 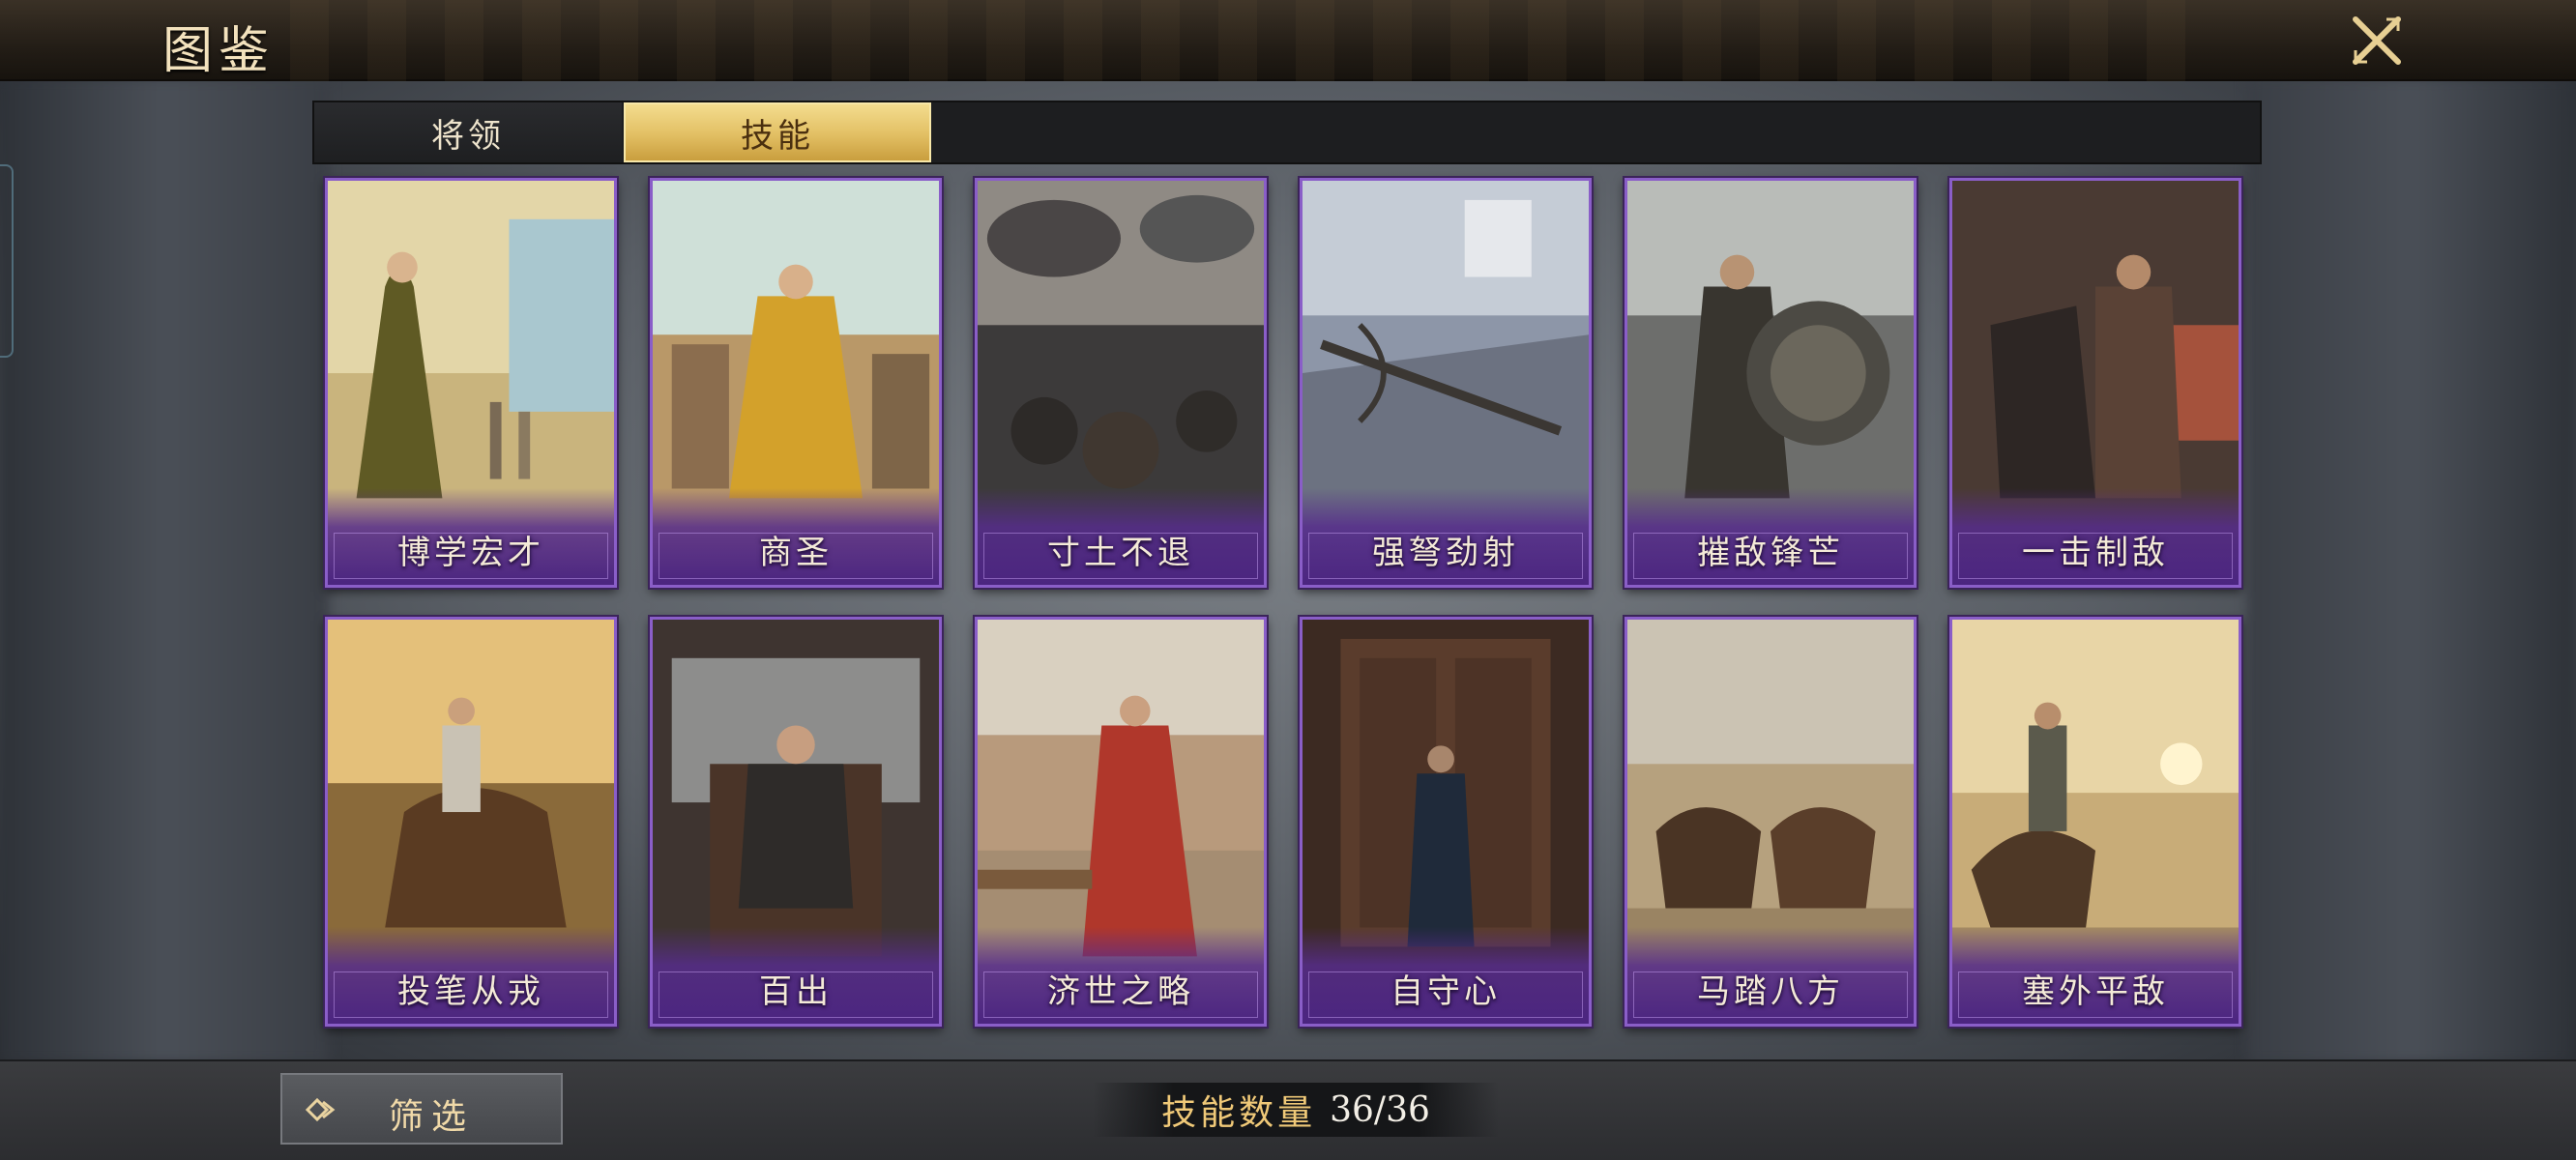 What do you see at coordinates (1445, 992) in the screenshot?
I see `card-name: 自守心` at bounding box center [1445, 992].